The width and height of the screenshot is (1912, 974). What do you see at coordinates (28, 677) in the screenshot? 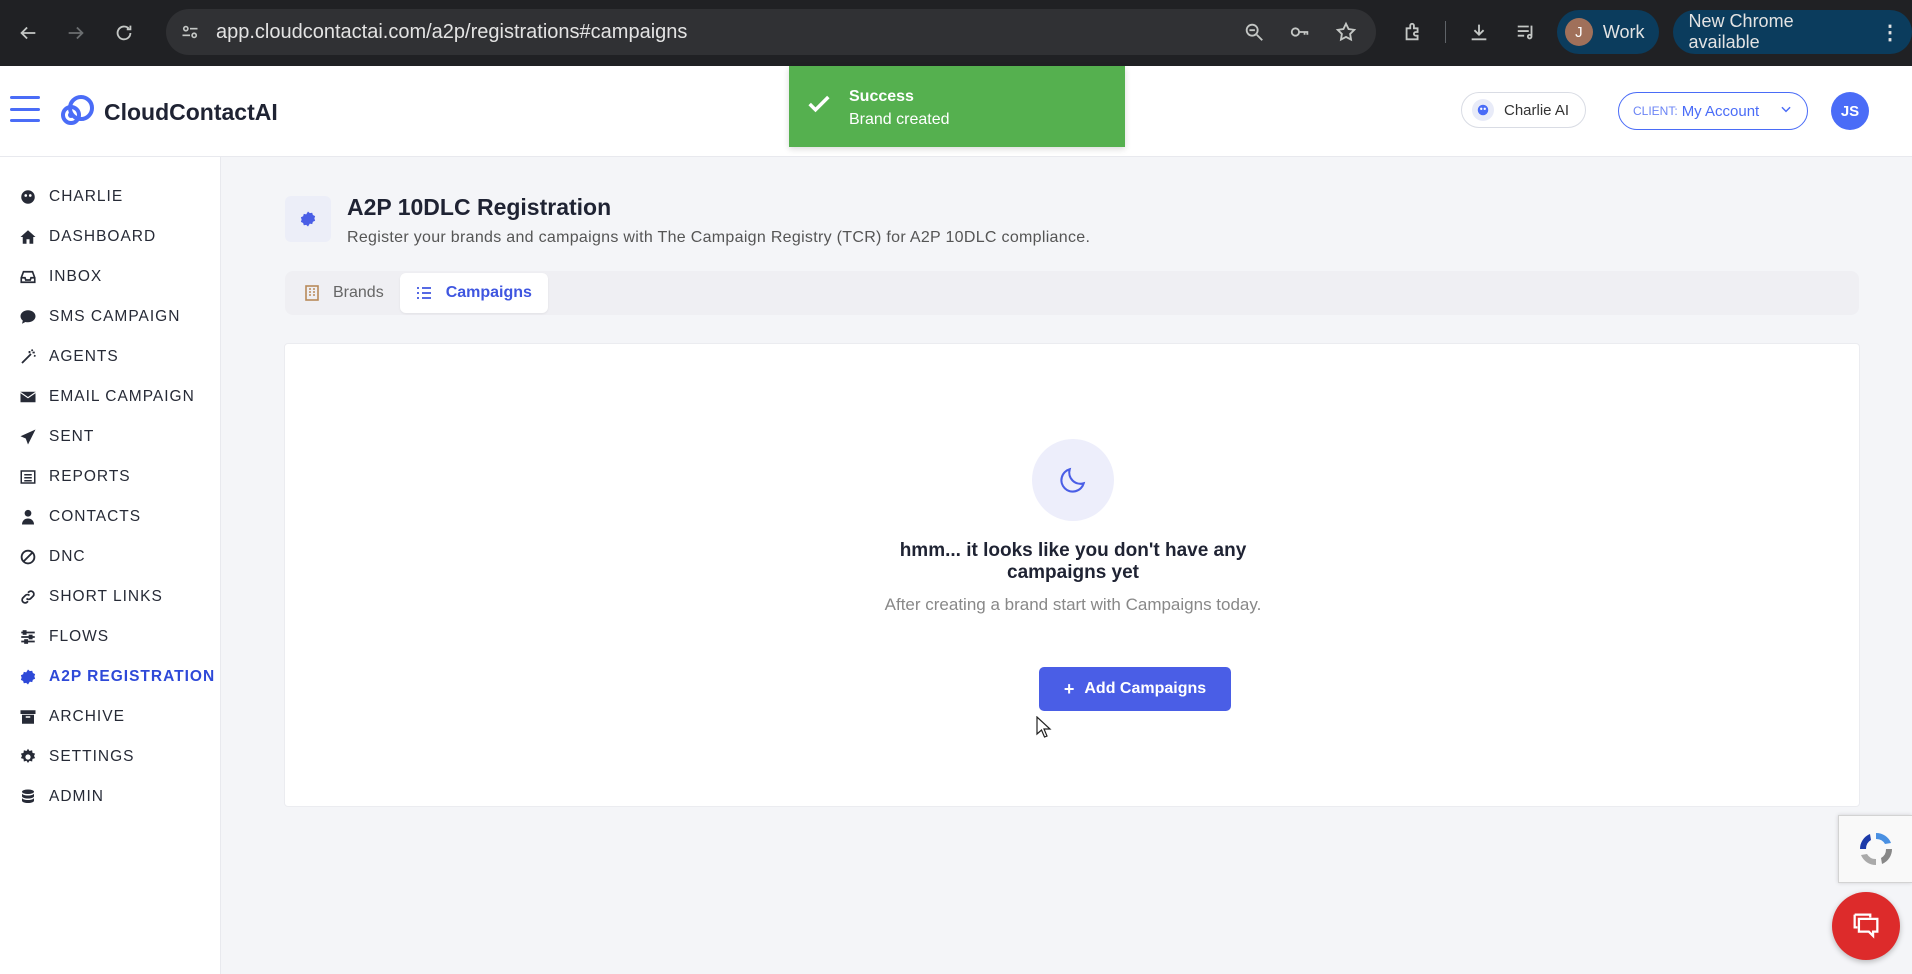
I see `badge-icon` at bounding box center [28, 677].